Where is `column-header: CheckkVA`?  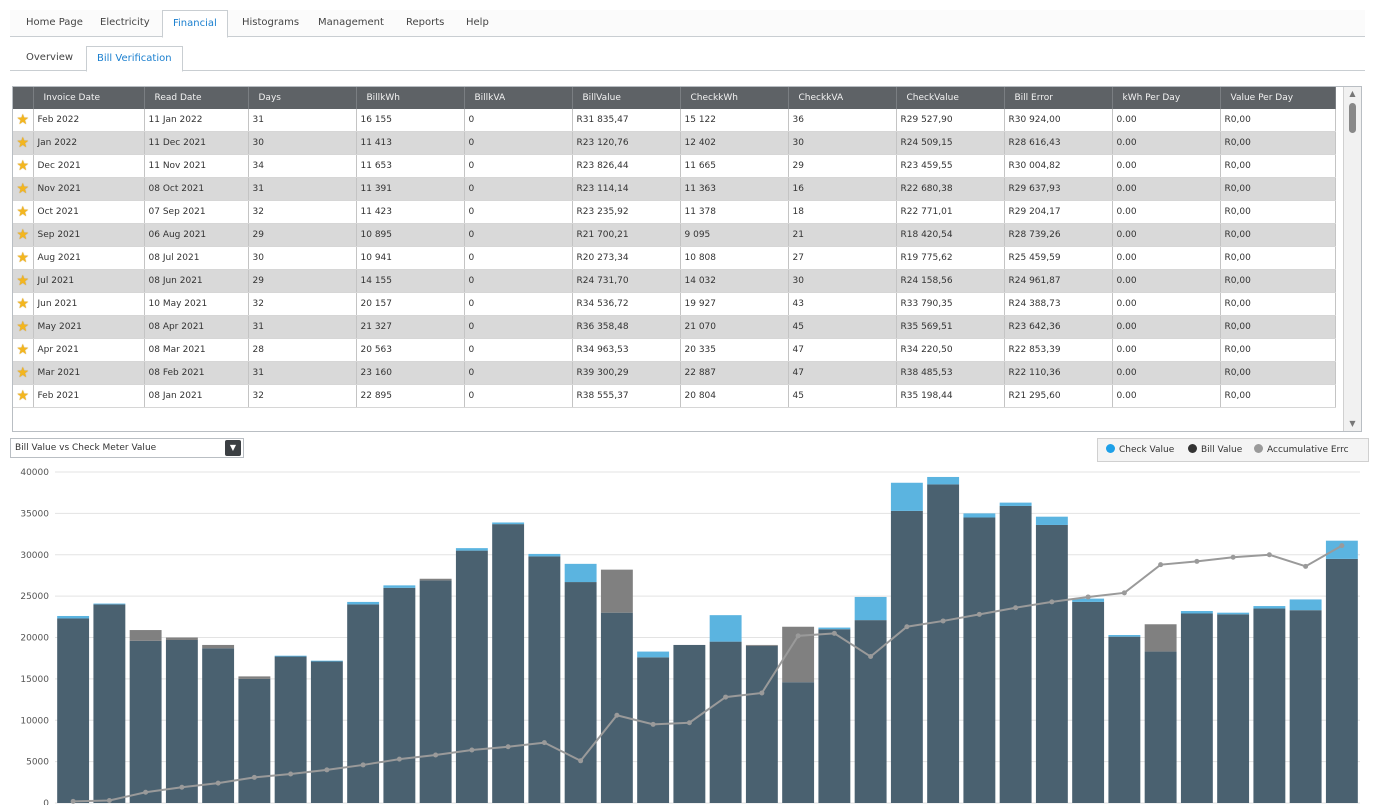 column-header: CheckkVA is located at coordinates (842, 98).